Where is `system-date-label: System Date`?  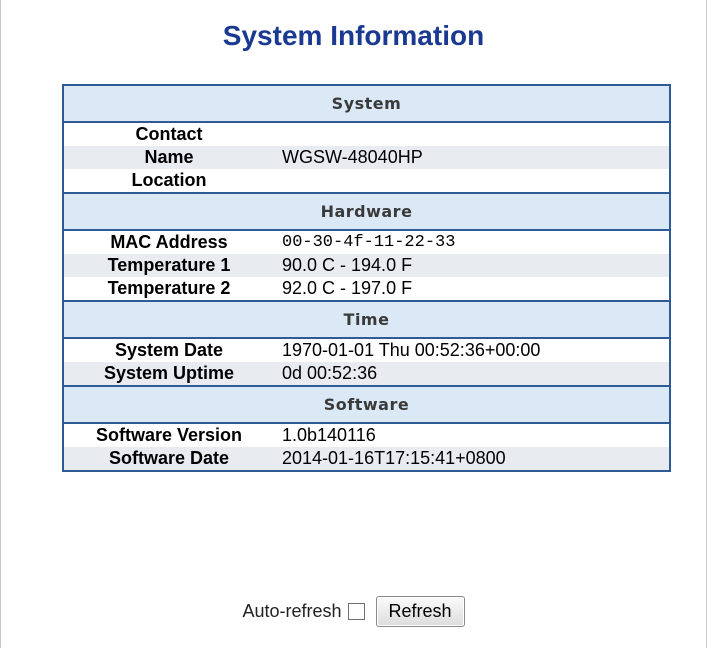 system-date-label: System Date is located at coordinates (169, 350).